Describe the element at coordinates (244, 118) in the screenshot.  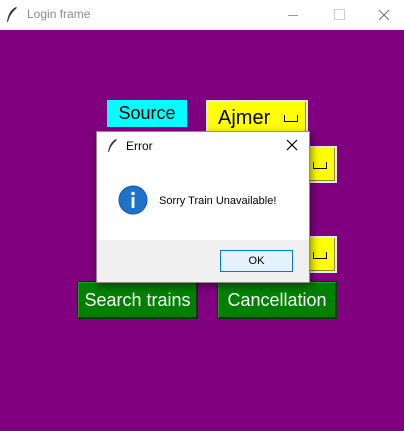
I see `source-option-value: Ajmer` at that location.